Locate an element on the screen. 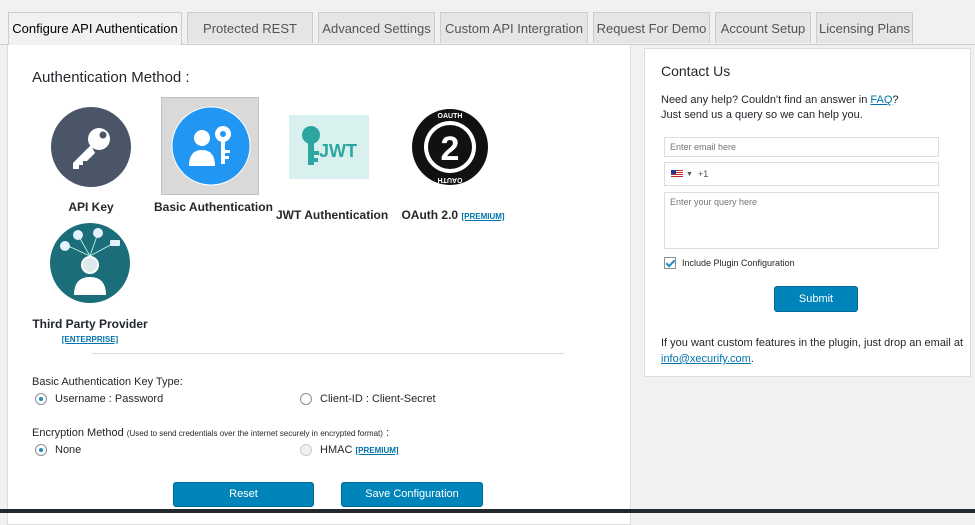 Image resolution: width=975 pixels, height=525 pixels. encryption-suffix: : is located at coordinates (386, 433).